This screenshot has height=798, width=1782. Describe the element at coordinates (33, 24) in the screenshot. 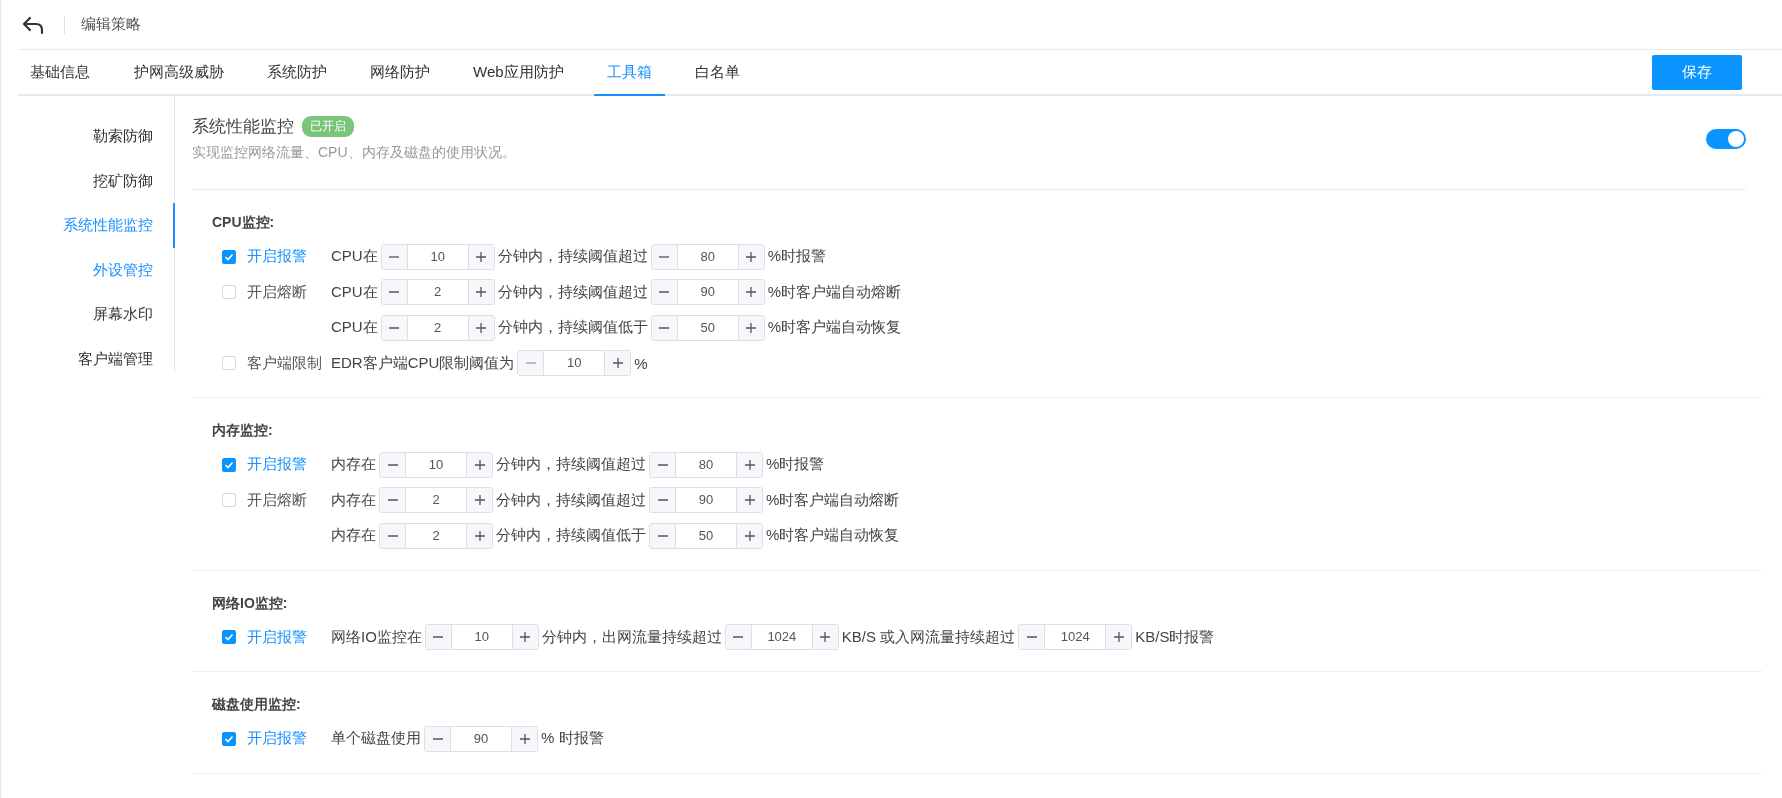

I see `back-icon` at that location.